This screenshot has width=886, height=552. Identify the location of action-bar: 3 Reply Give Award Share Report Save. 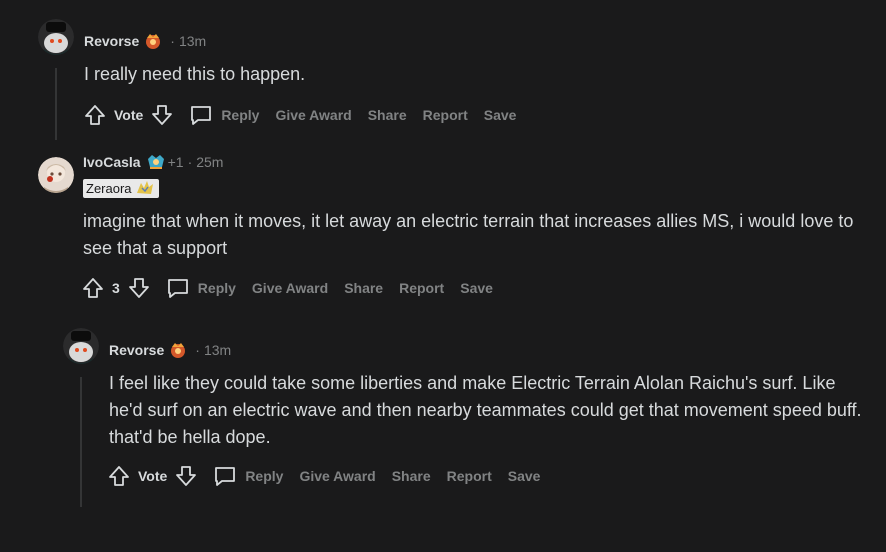
(286, 288).